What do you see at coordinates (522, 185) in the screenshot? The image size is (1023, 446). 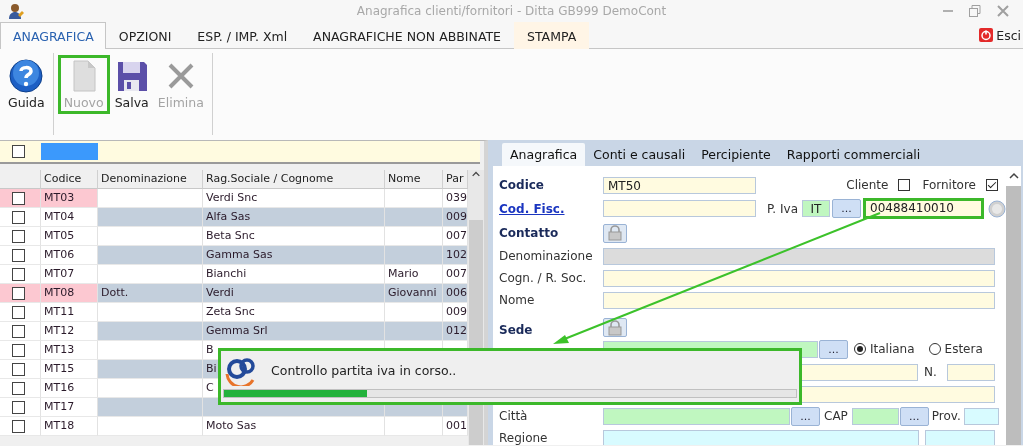 I see `field-label: Codice` at bounding box center [522, 185].